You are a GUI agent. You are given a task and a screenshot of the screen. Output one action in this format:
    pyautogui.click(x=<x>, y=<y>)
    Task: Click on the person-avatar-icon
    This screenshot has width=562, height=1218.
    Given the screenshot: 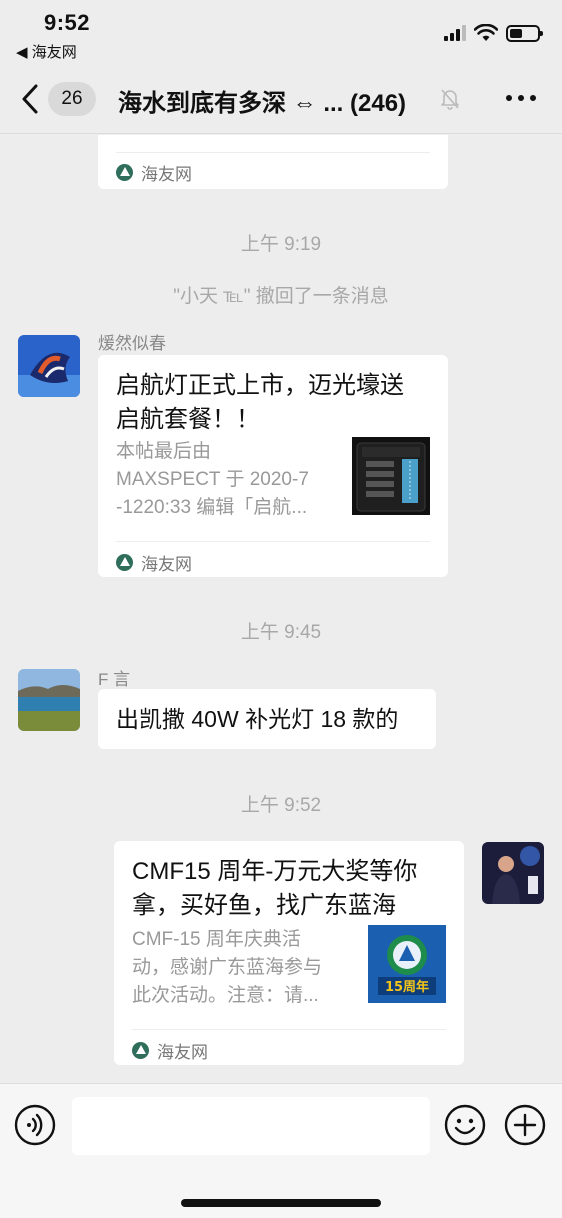 What is the action you would take?
    pyautogui.click(x=513, y=873)
    